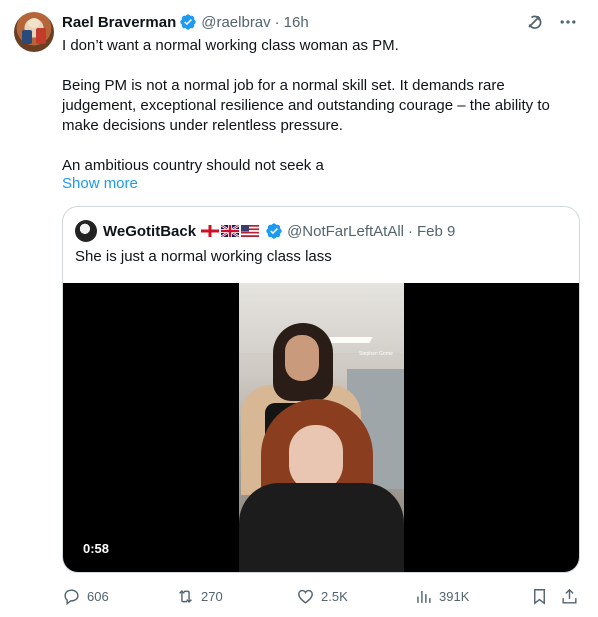 The height and width of the screenshot is (617, 598). I want to click on uk-flag-icon, so click(230, 231).